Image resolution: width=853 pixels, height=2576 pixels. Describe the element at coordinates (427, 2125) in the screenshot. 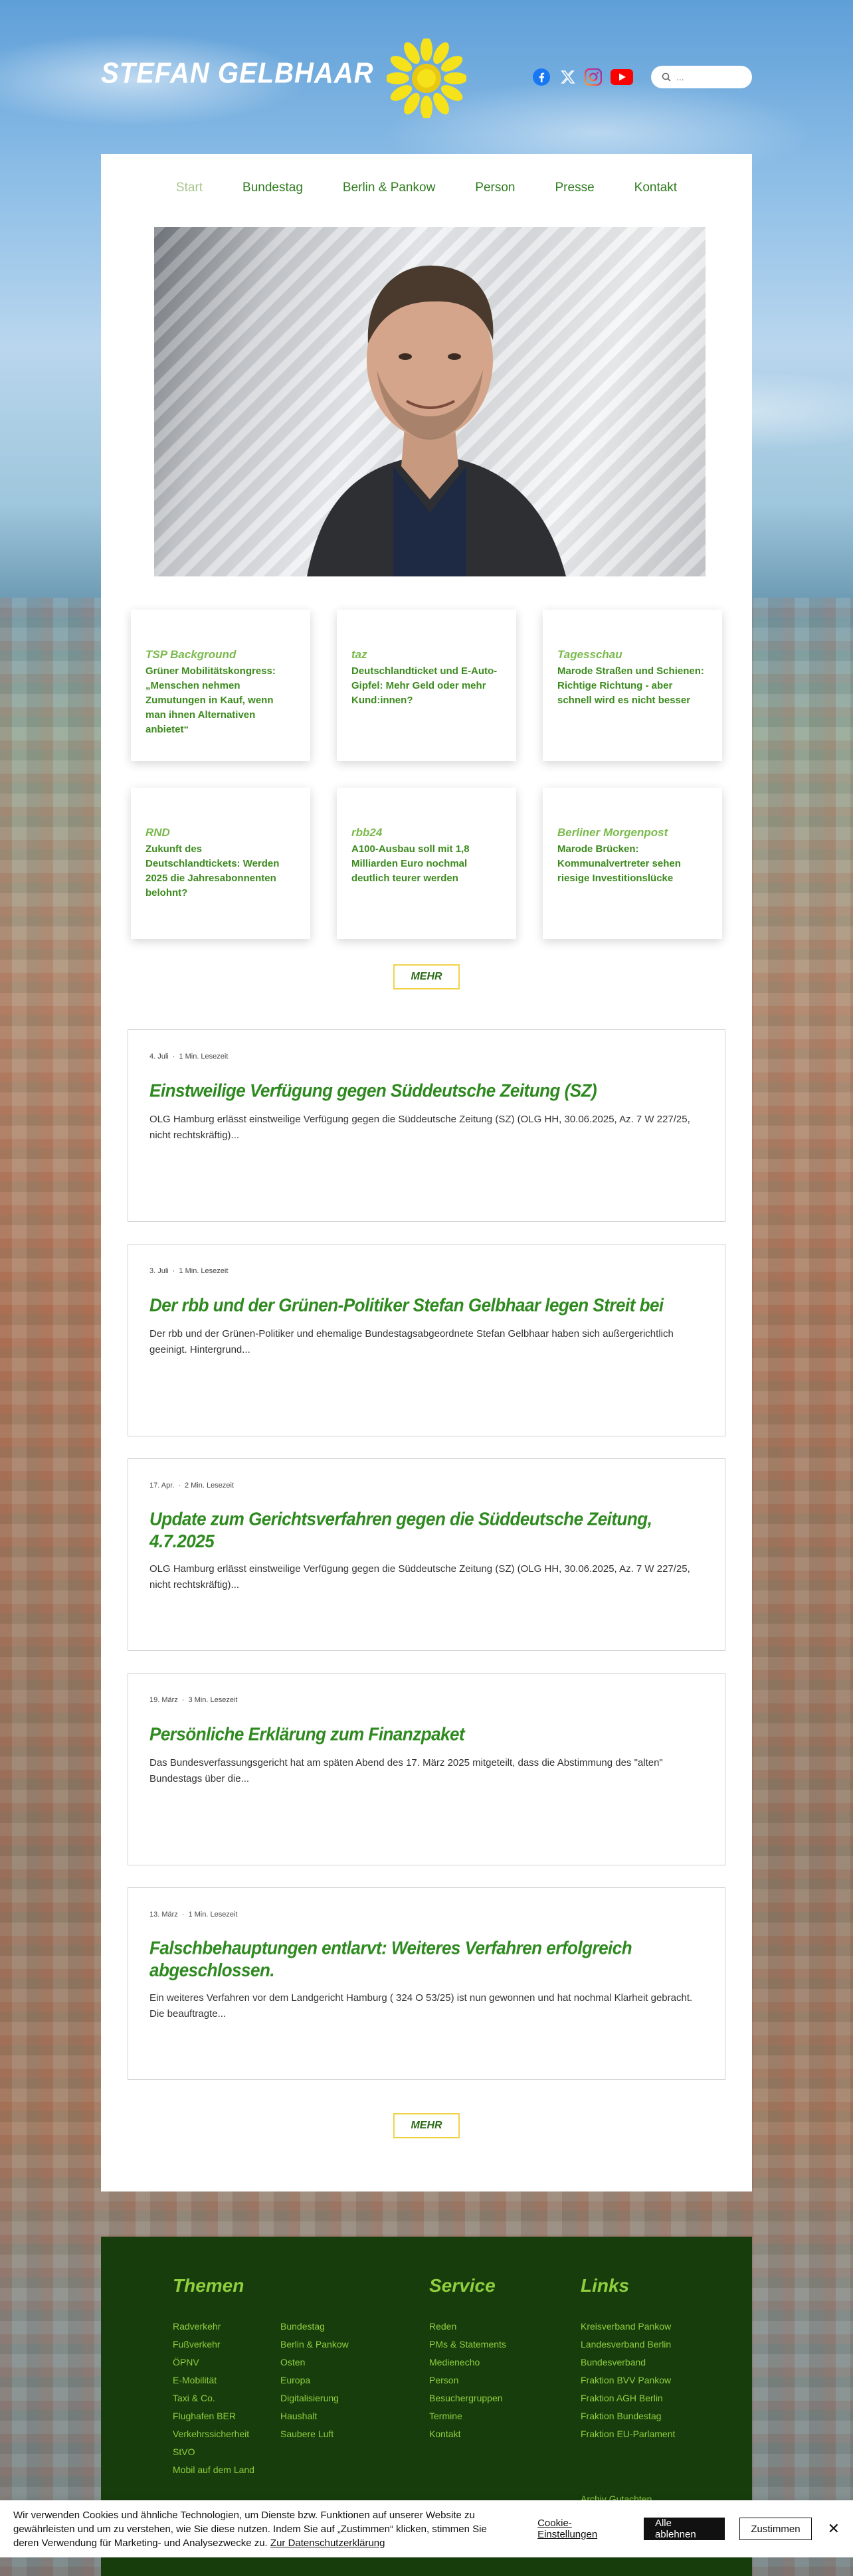

I see `posts-more-button: MEHR` at that location.